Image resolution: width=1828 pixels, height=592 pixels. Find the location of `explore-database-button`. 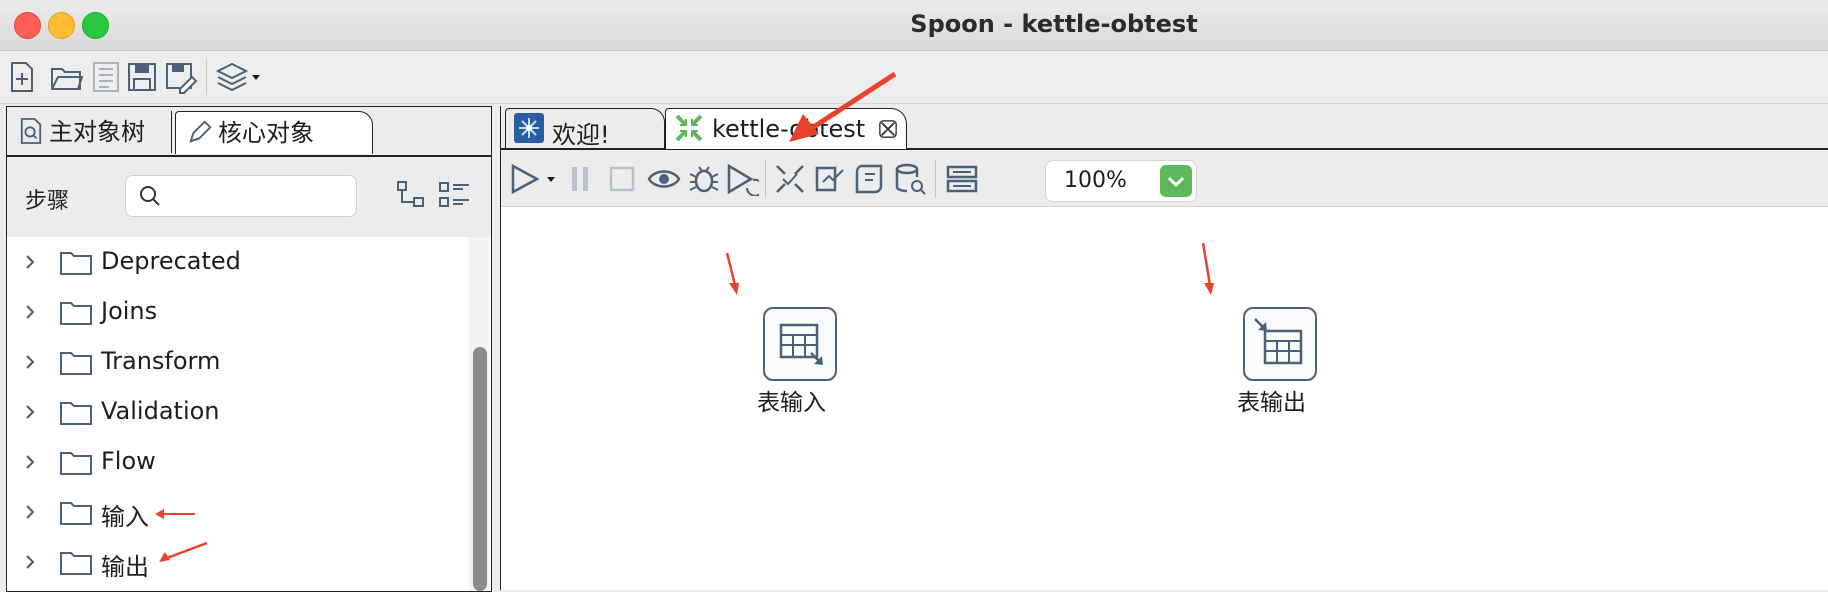

explore-database-button is located at coordinates (910, 179).